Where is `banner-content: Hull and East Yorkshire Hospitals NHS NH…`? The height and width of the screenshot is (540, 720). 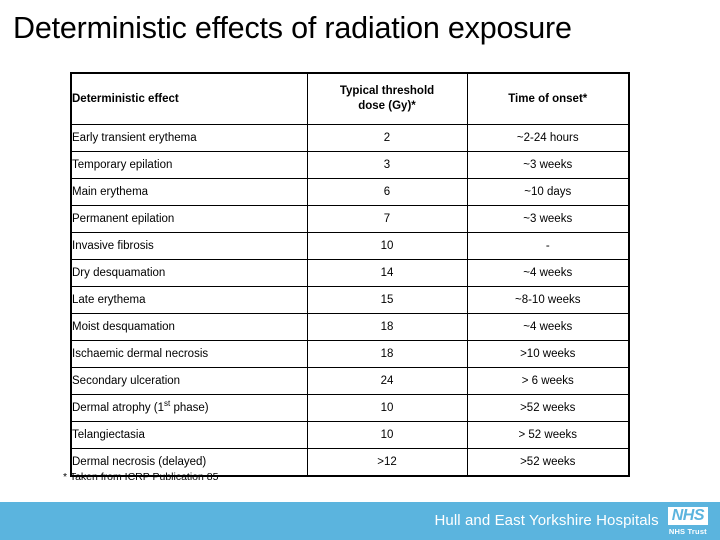 banner-content: Hull and East Yorkshire Hospitals NHS NH… is located at coordinates (571, 521).